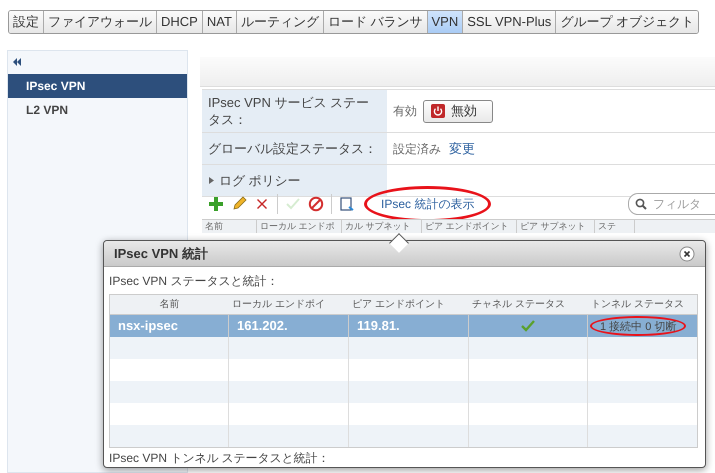 The width and height of the screenshot is (715, 473). What do you see at coordinates (194, 281) in the screenshot?
I see `section-title: IPsec VPN ステータスと統計：` at bounding box center [194, 281].